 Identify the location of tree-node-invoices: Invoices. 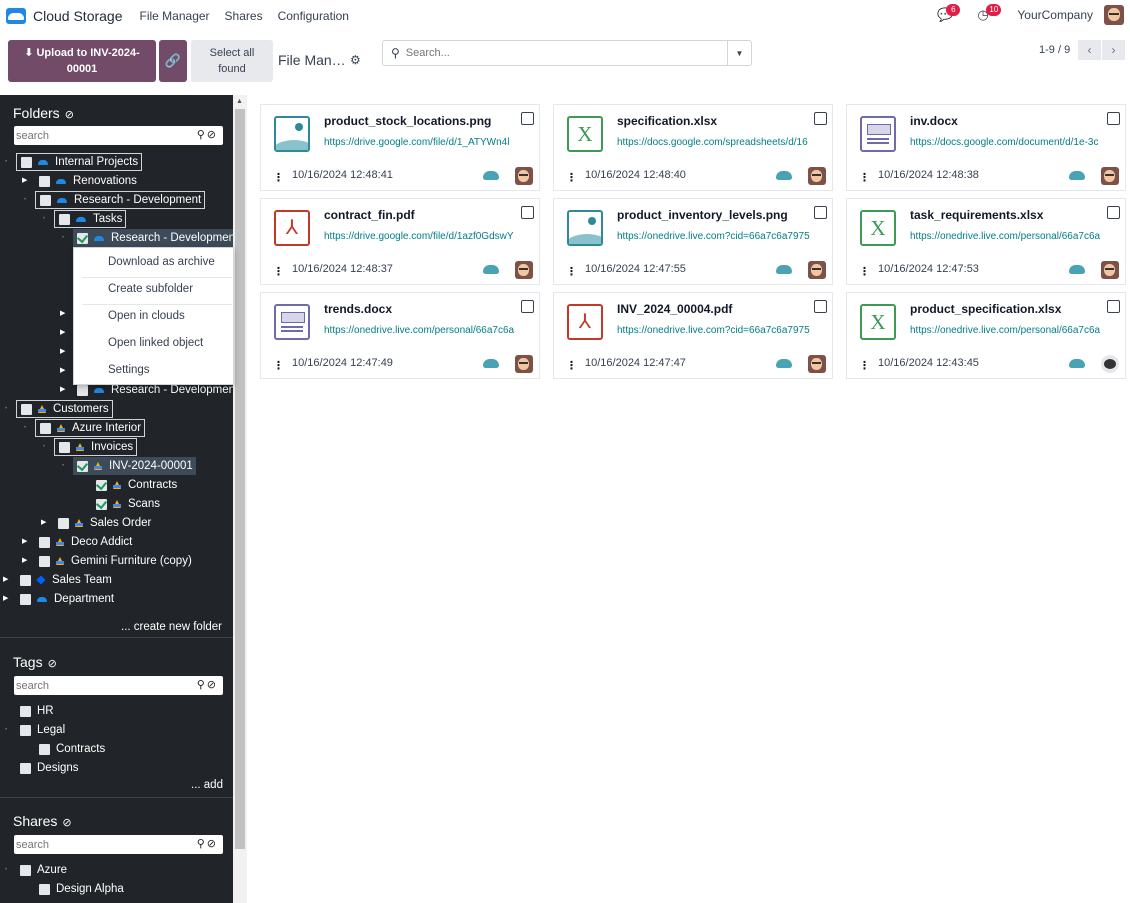
(96, 447).